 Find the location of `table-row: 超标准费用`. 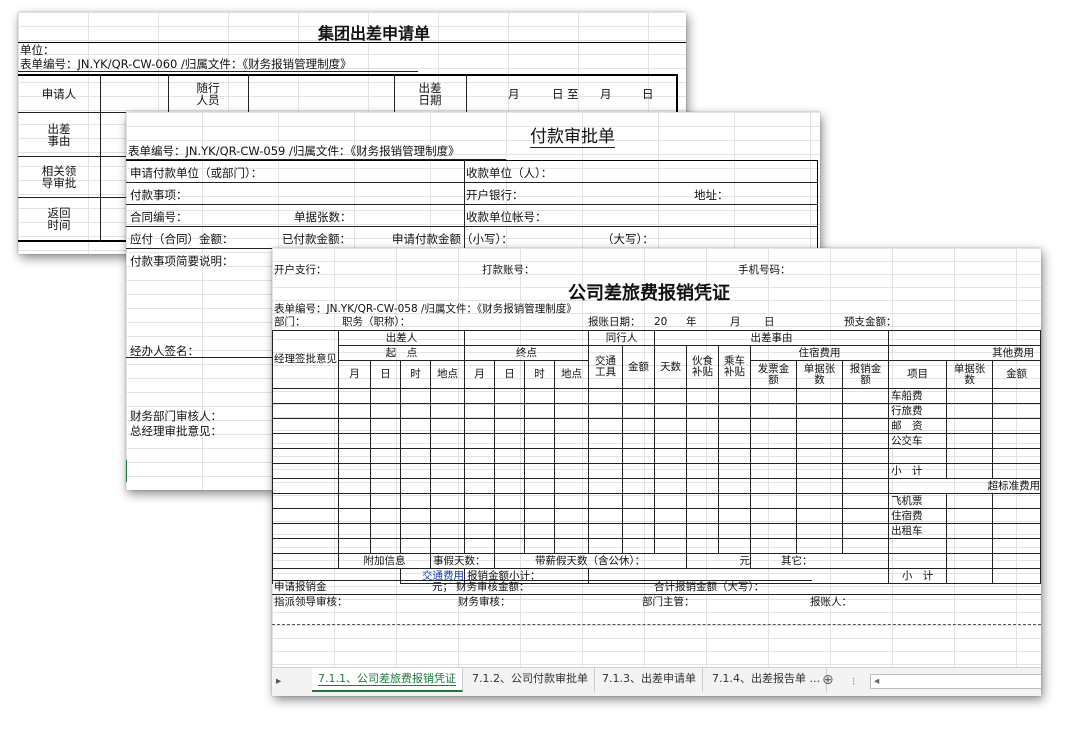

table-row: 超标准费用 is located at coordinates (656, 486).